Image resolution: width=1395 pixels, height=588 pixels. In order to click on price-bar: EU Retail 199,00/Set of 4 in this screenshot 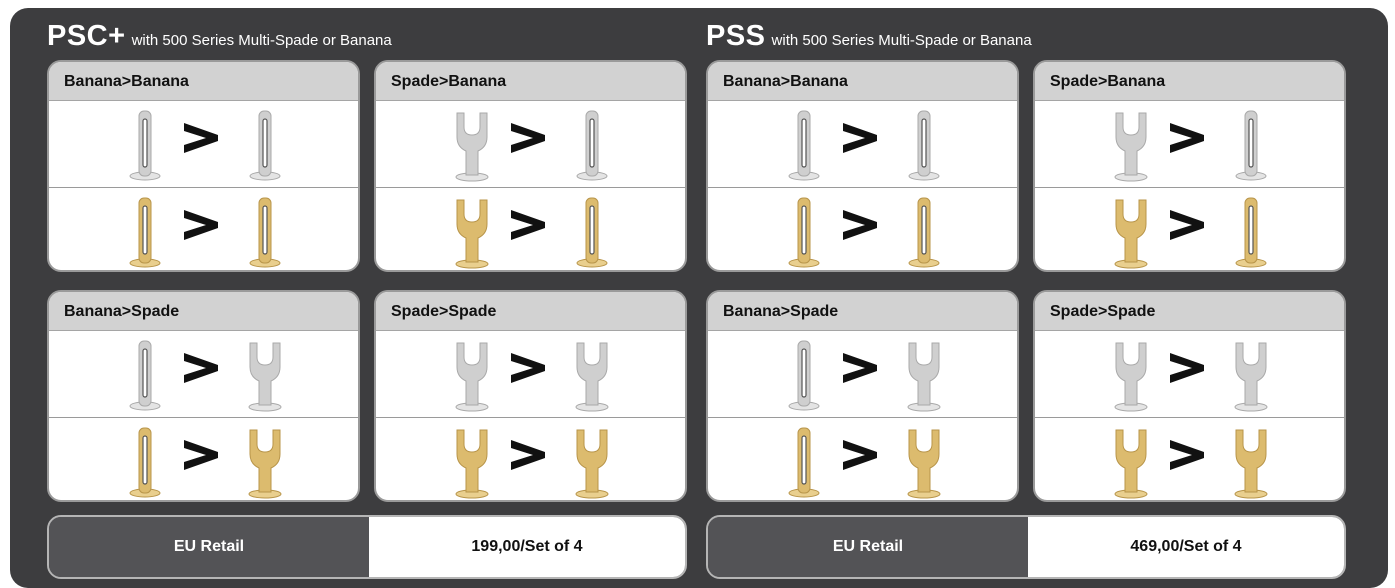, I will do `click(367, 547)`.